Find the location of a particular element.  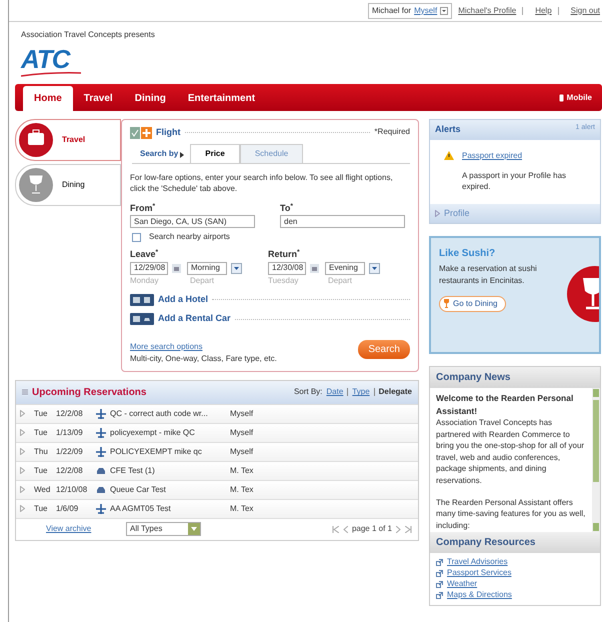

previous-page-icon is located at coordinates (345, 529).